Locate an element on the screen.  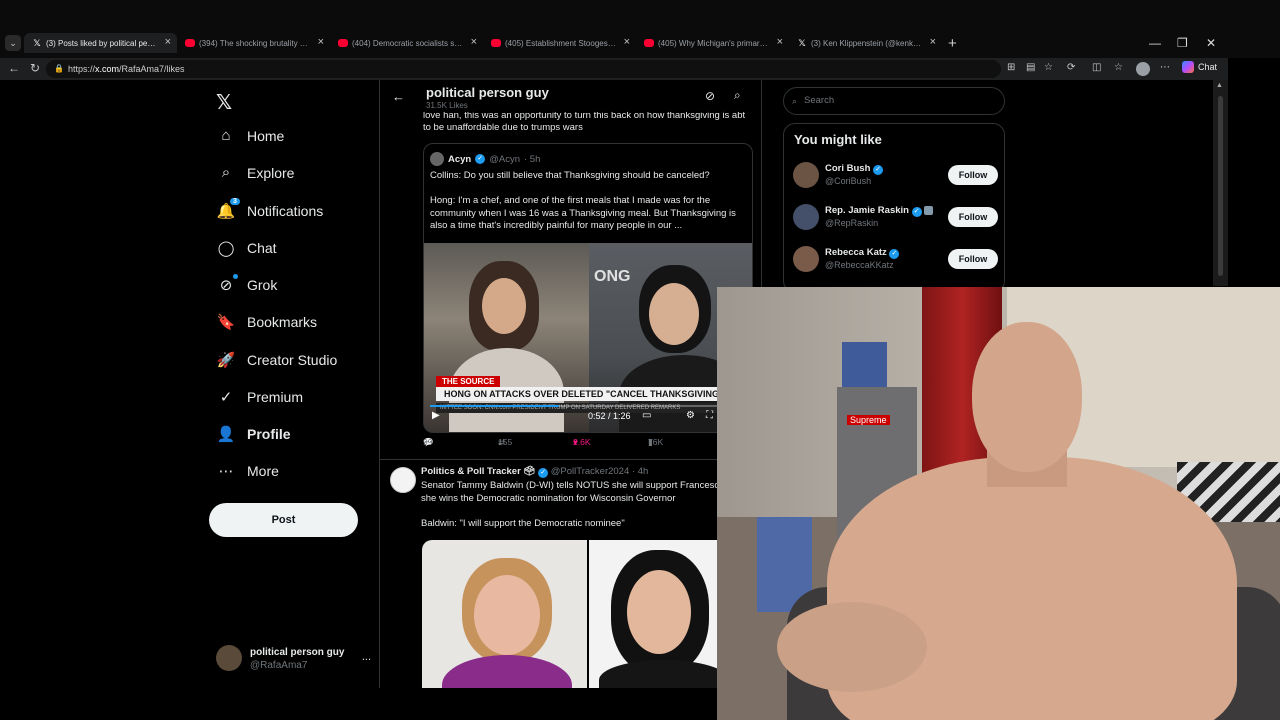
view-count: 76K is located at coordinates (656, 442).